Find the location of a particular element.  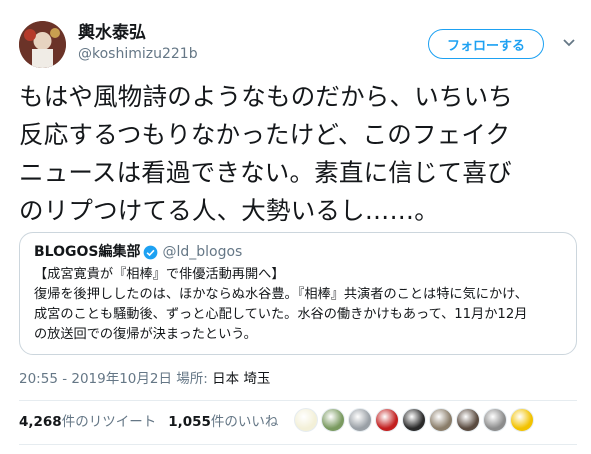

verified-badge-icon is located at coordinates (151, 252).